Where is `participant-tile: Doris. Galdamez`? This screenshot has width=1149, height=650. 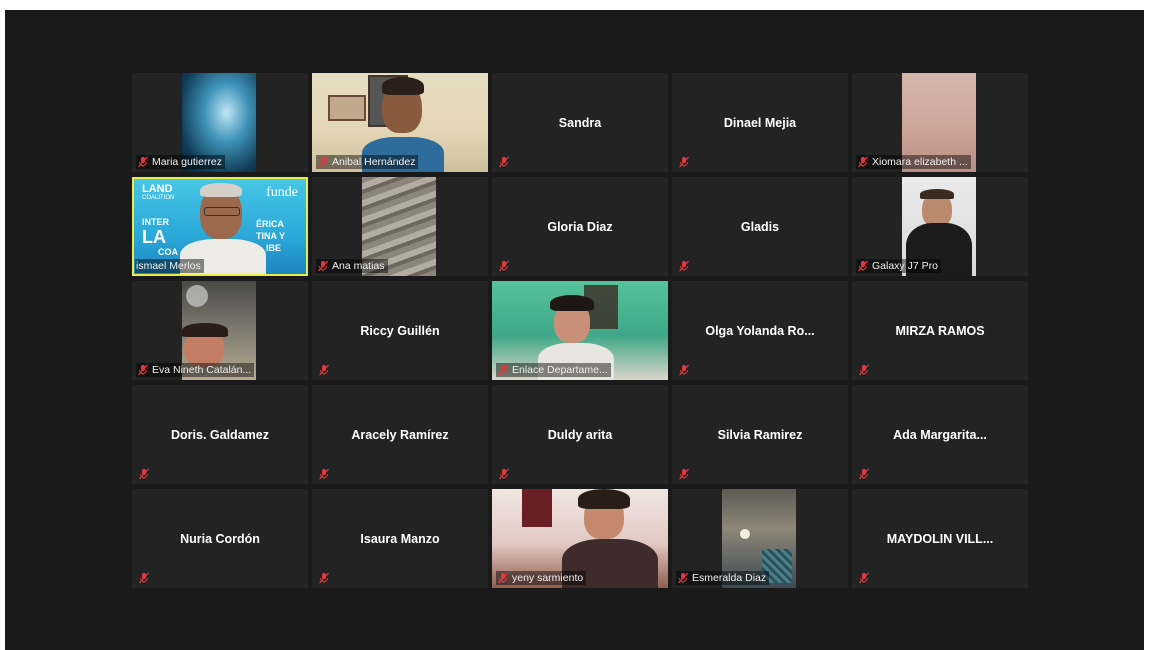 participant-tile: Doris. Galdamez is located at coordinates (220, 434).